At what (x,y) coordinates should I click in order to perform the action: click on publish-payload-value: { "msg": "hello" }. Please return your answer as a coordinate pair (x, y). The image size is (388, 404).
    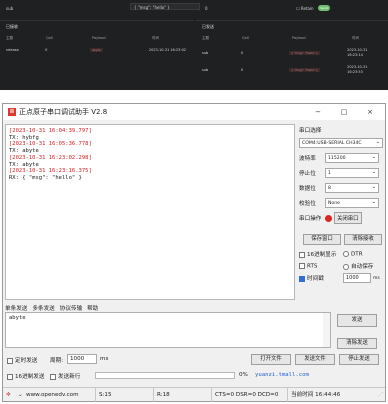
    Looking at the image, I should click on (152, 7).